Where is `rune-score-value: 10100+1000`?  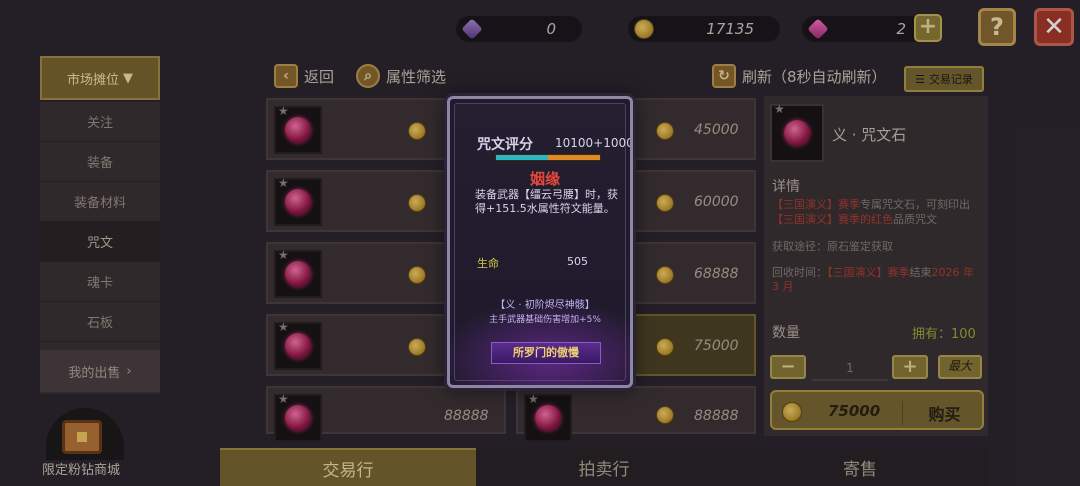 rune-score-value: 10100+1000 is located at coordinates (594, 143).